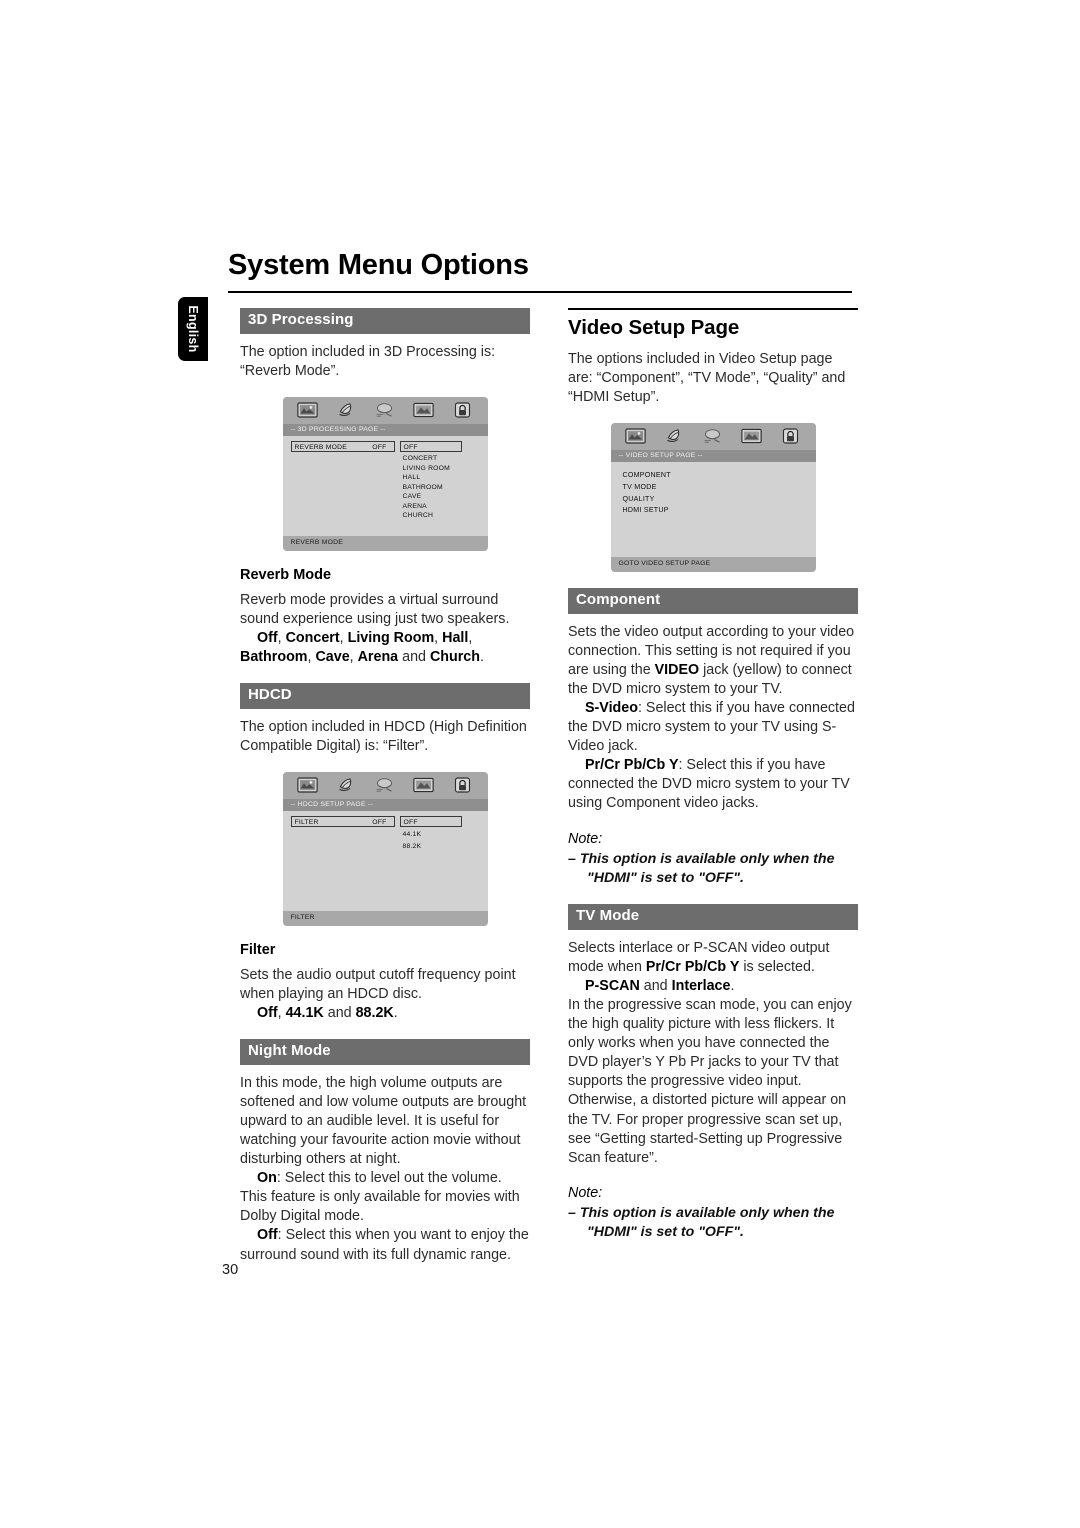  Describe the element at coordinates (412, 847) in the screenshot. I see `osd-list-item: 88.2K` at that location.